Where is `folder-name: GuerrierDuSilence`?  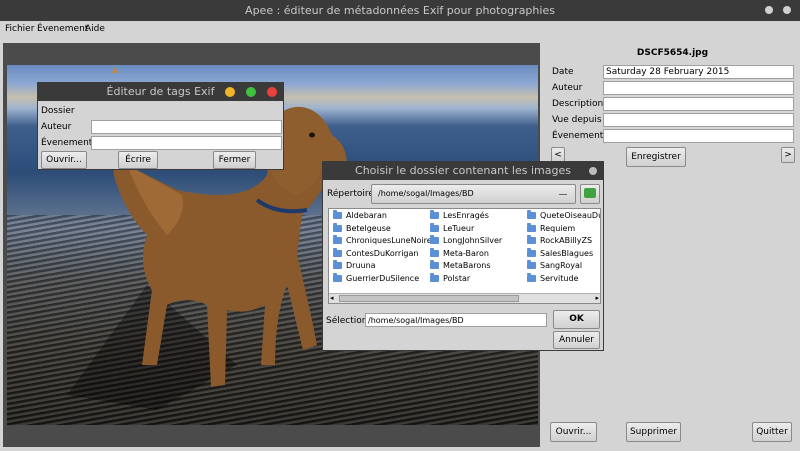 folder-name: GuerrierDuSilence is located at coordinates (383, 278).